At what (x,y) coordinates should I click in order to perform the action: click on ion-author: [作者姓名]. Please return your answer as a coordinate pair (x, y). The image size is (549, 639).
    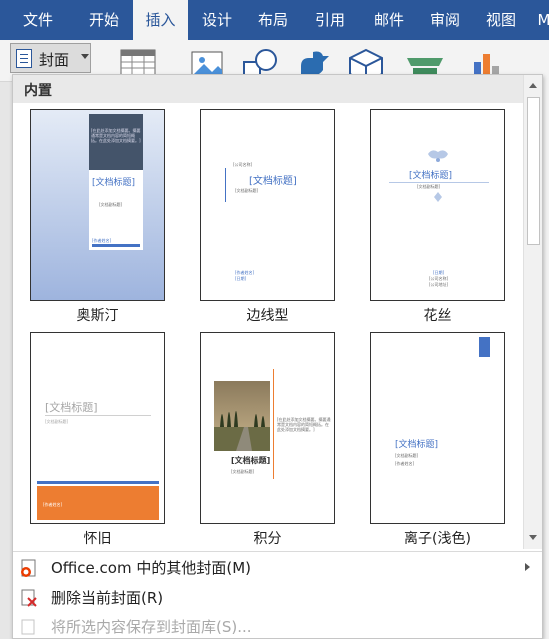
    Looking at the image, I should click on (405, 463).